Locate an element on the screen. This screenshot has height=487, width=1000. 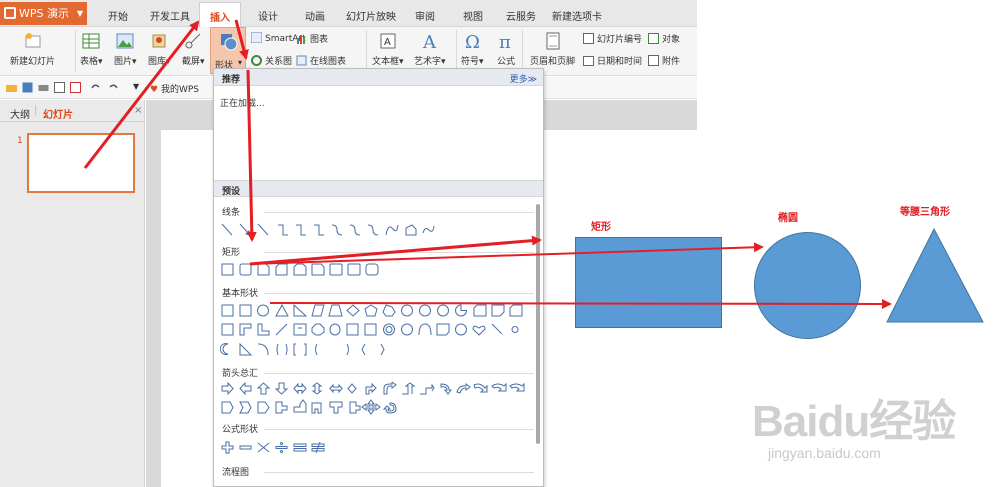
rectangles-row is located at coordinates (305, 270).